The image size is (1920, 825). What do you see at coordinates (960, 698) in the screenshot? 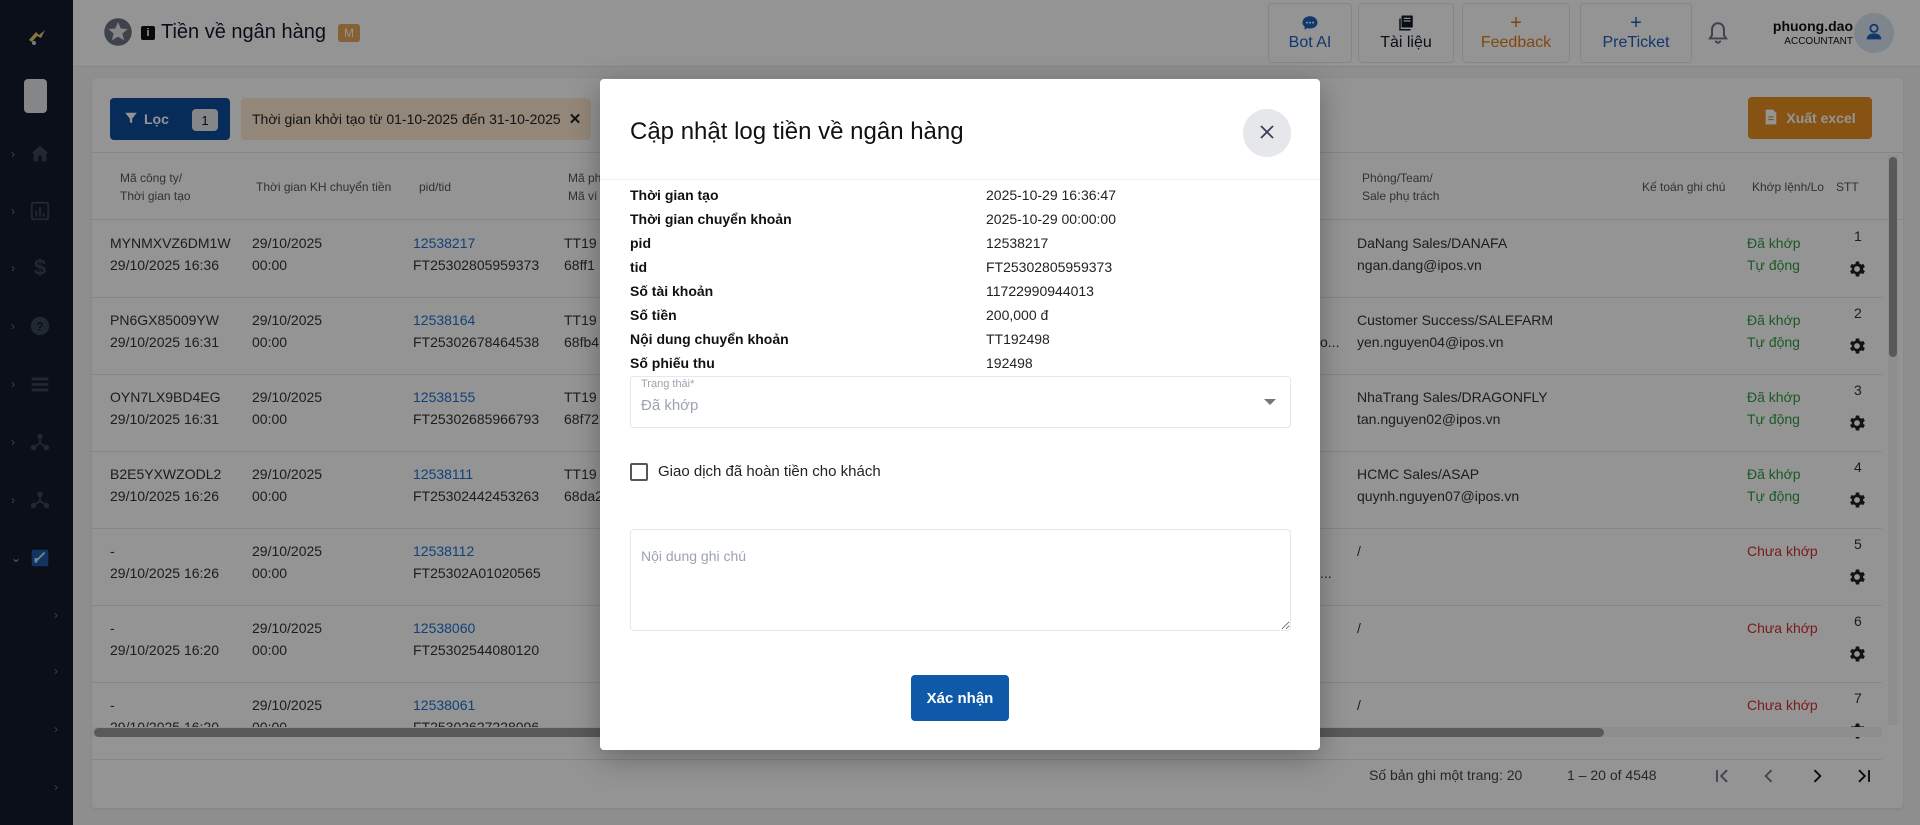
I see `confirm-button: Xác nhận` at bounding box center [960, 698].